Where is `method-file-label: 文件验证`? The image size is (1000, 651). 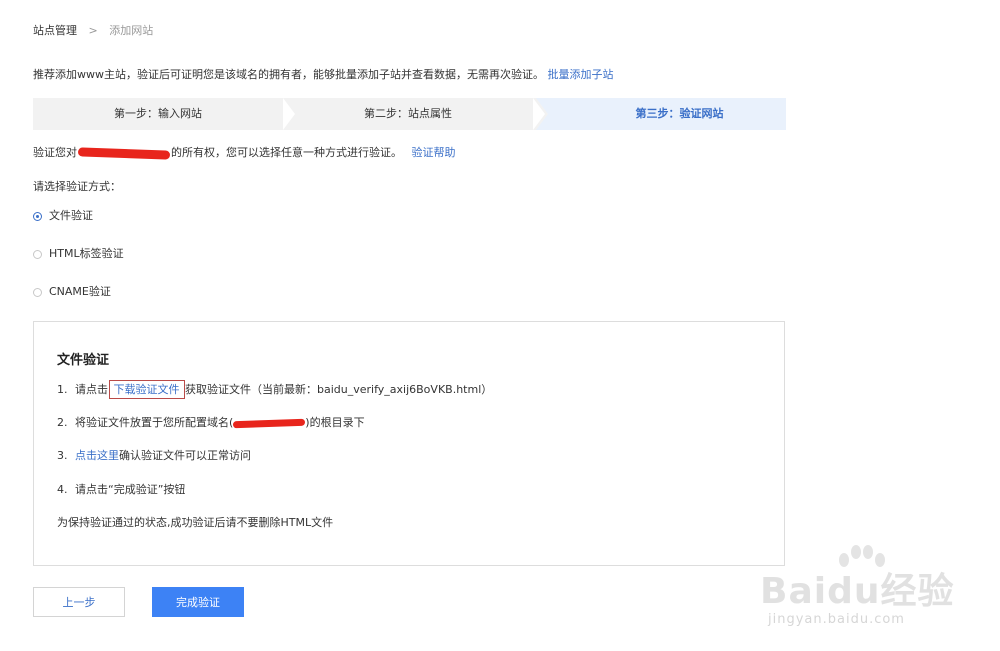 method-file-label: 文件验证 is located at coordinates (71, 215).